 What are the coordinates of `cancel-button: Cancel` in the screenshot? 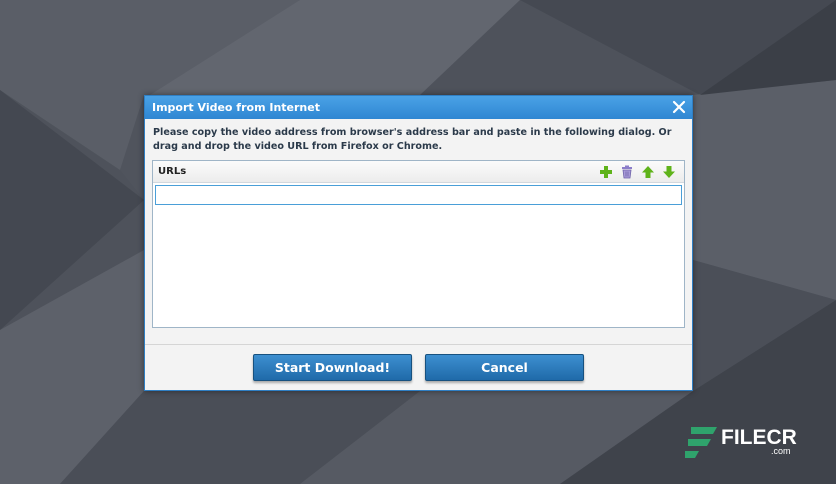 It's located at (504, 367).